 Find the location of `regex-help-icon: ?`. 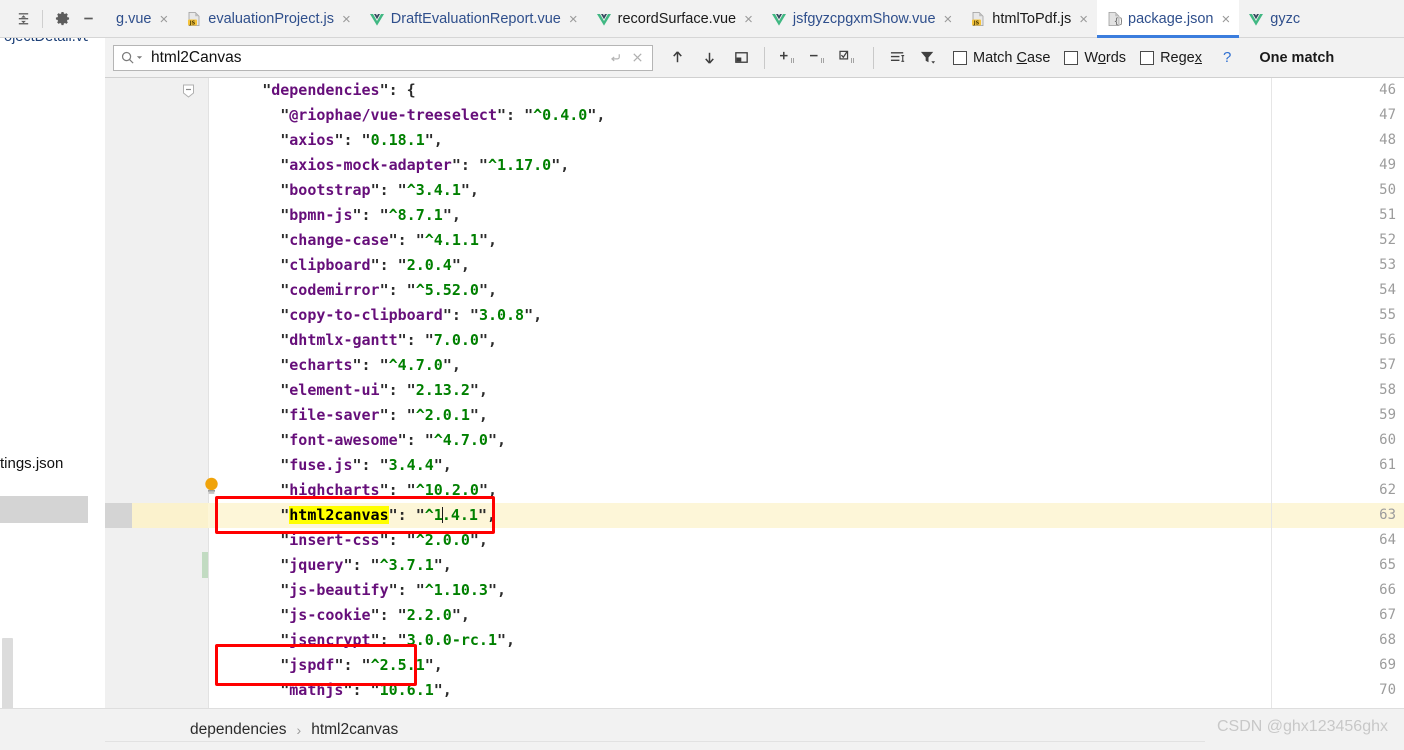

regex-help-icon: ? is located at coordinates (1227, 57).